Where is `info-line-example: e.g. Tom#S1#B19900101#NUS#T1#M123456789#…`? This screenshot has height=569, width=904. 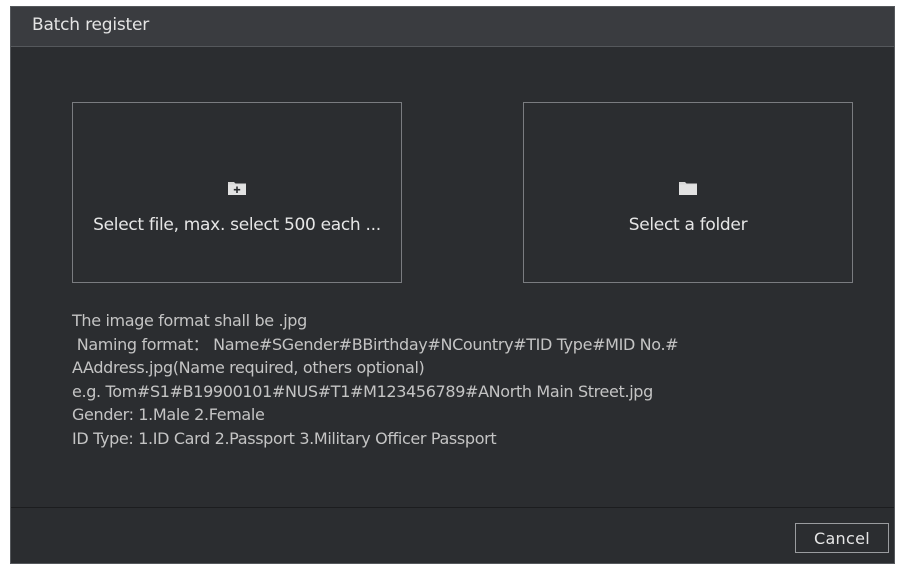
info-line-example: e.g. Tom#S1#B19900101#NUS#T1#M123456789#… is located at coordinates (362, 391).